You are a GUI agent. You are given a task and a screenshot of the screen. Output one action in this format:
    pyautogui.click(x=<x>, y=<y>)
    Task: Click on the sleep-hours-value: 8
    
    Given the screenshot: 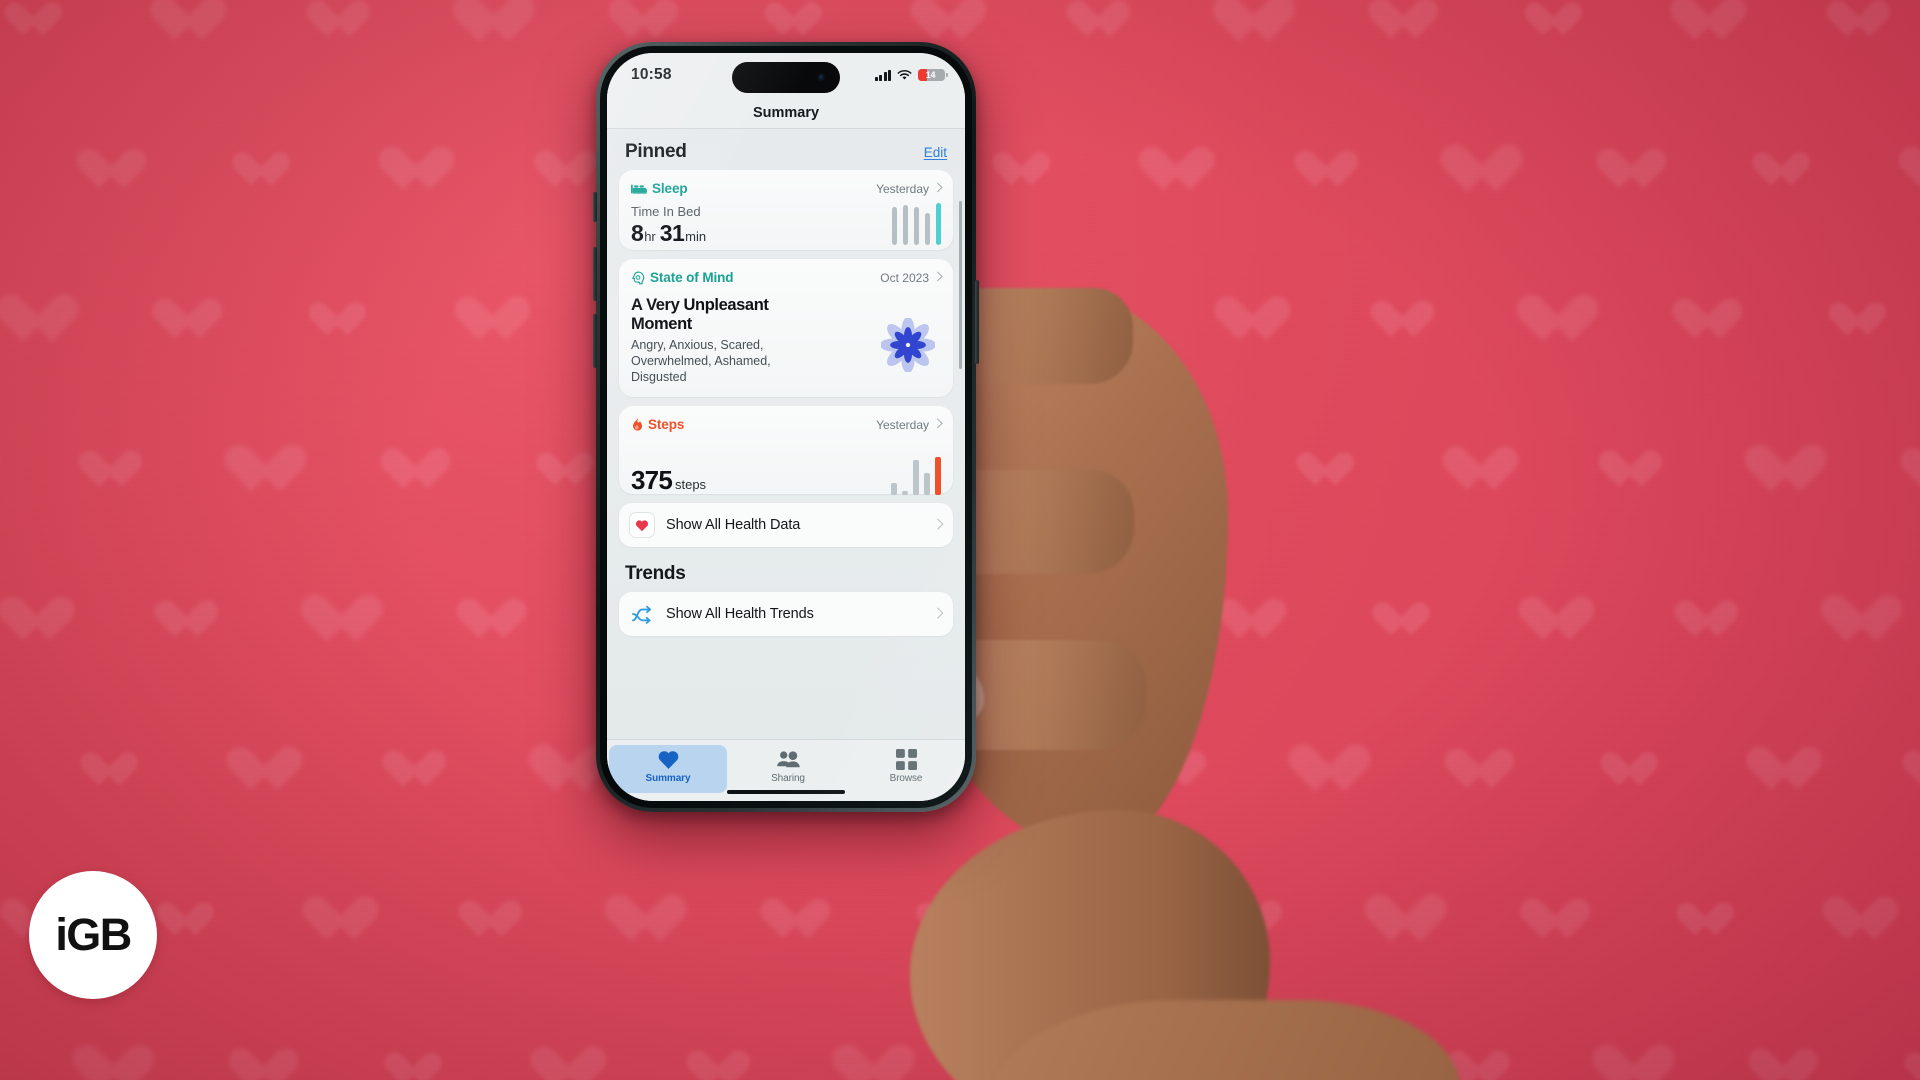 What is the action you would take?
    pyautogui.click(x=637, y=233)
    